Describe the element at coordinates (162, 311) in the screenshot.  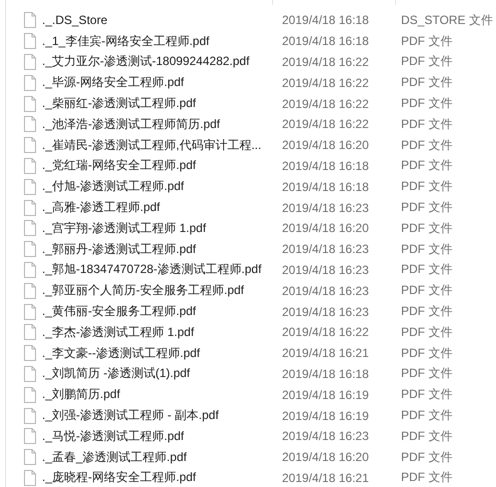
I see `file-name: ._黄伟丽-安全服务工程师.pdf` at that location.